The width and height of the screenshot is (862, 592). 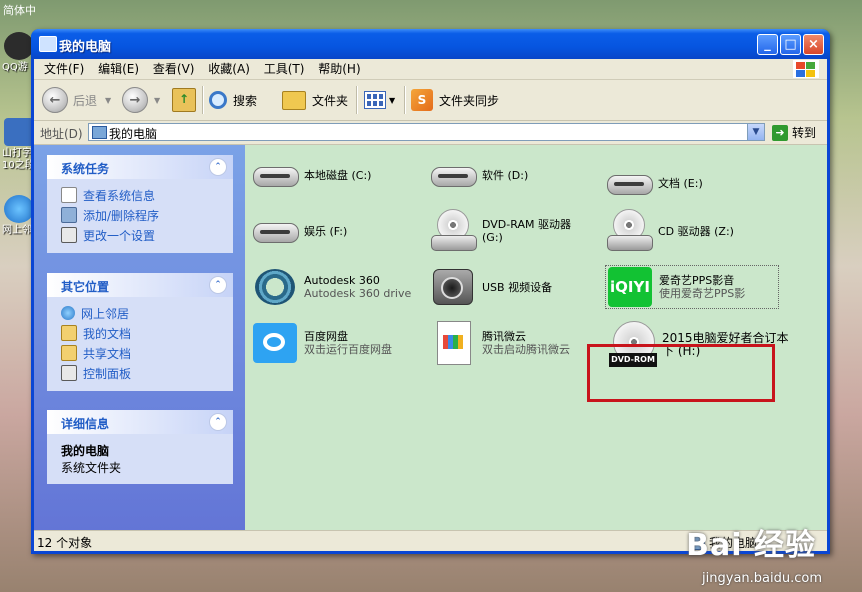 I want to click on drive-item-e: 文档 (E:), so click(x=687, y=183).